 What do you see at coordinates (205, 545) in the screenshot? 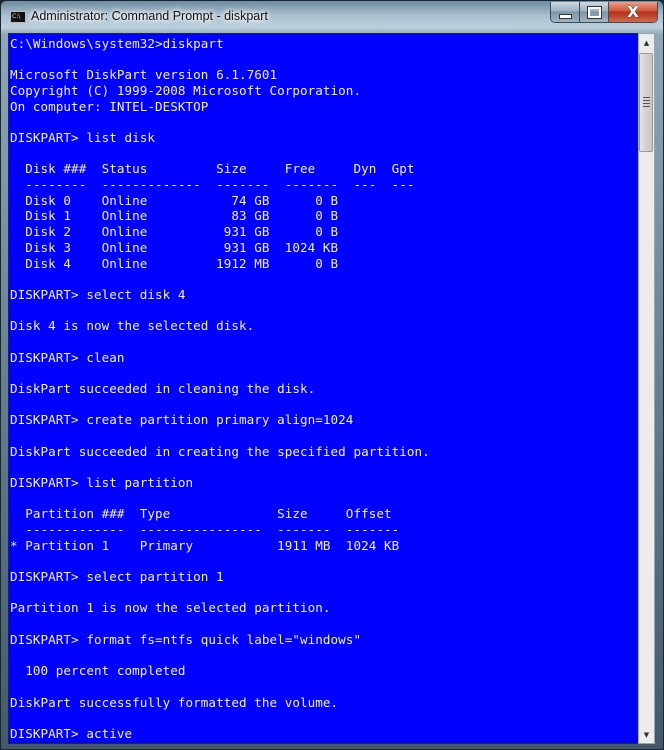
I see `console-output-line: * Partition 1 Primary 1911 MB 1024 KB` at bounding box center [205, 545].